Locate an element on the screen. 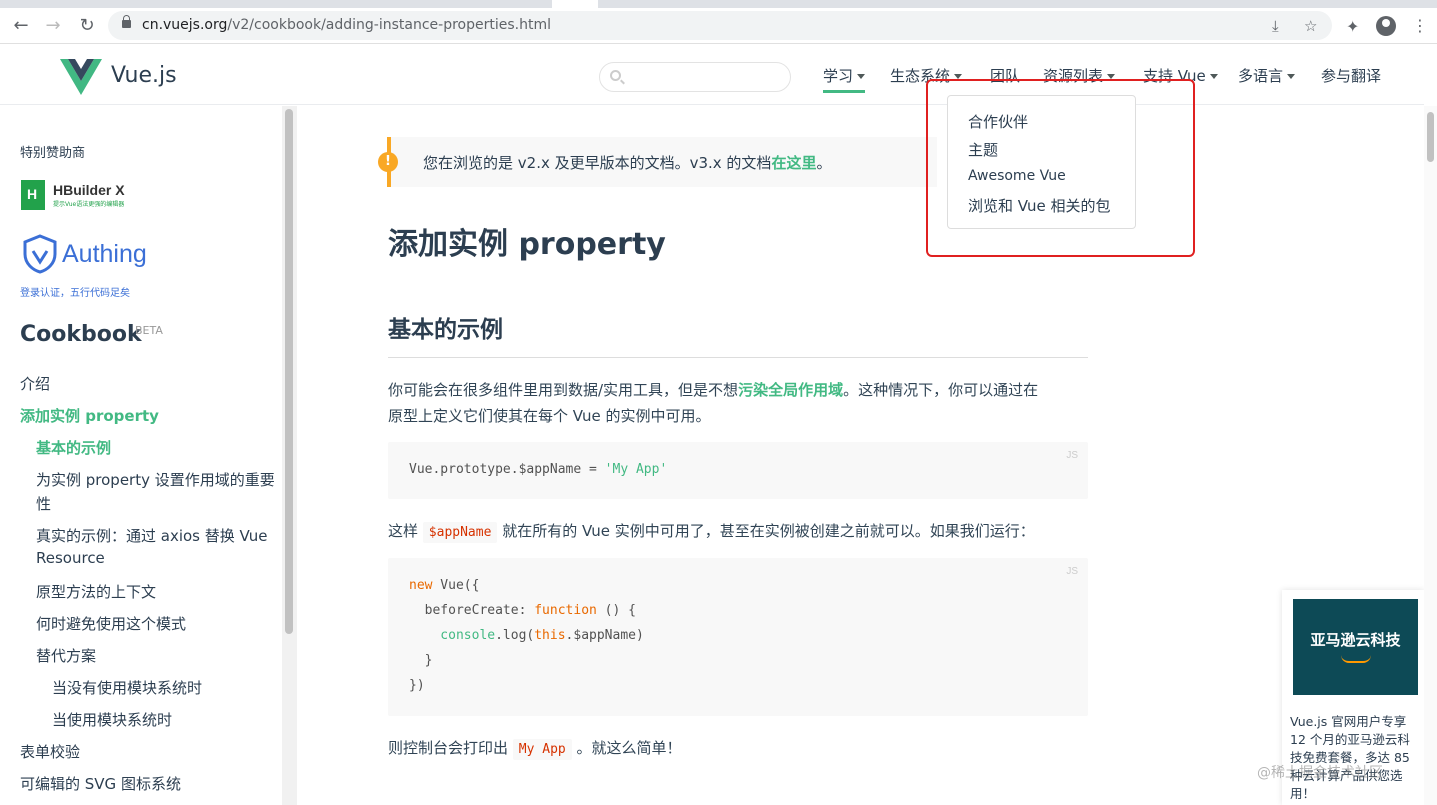 The height and width of the screenshot is (805, 1437). page-scrollbar is located at coordinates (1430, 455).